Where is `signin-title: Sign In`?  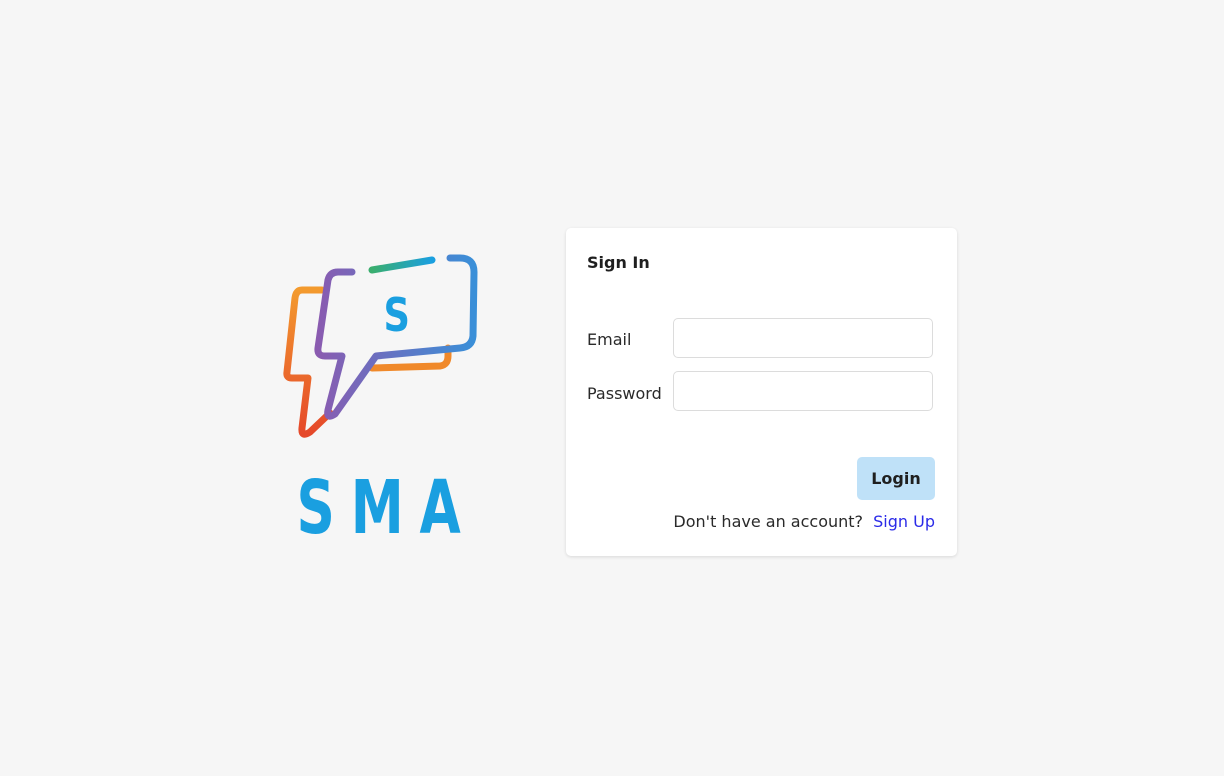
signin-title: Sign In is located at coordinates (618, 262).